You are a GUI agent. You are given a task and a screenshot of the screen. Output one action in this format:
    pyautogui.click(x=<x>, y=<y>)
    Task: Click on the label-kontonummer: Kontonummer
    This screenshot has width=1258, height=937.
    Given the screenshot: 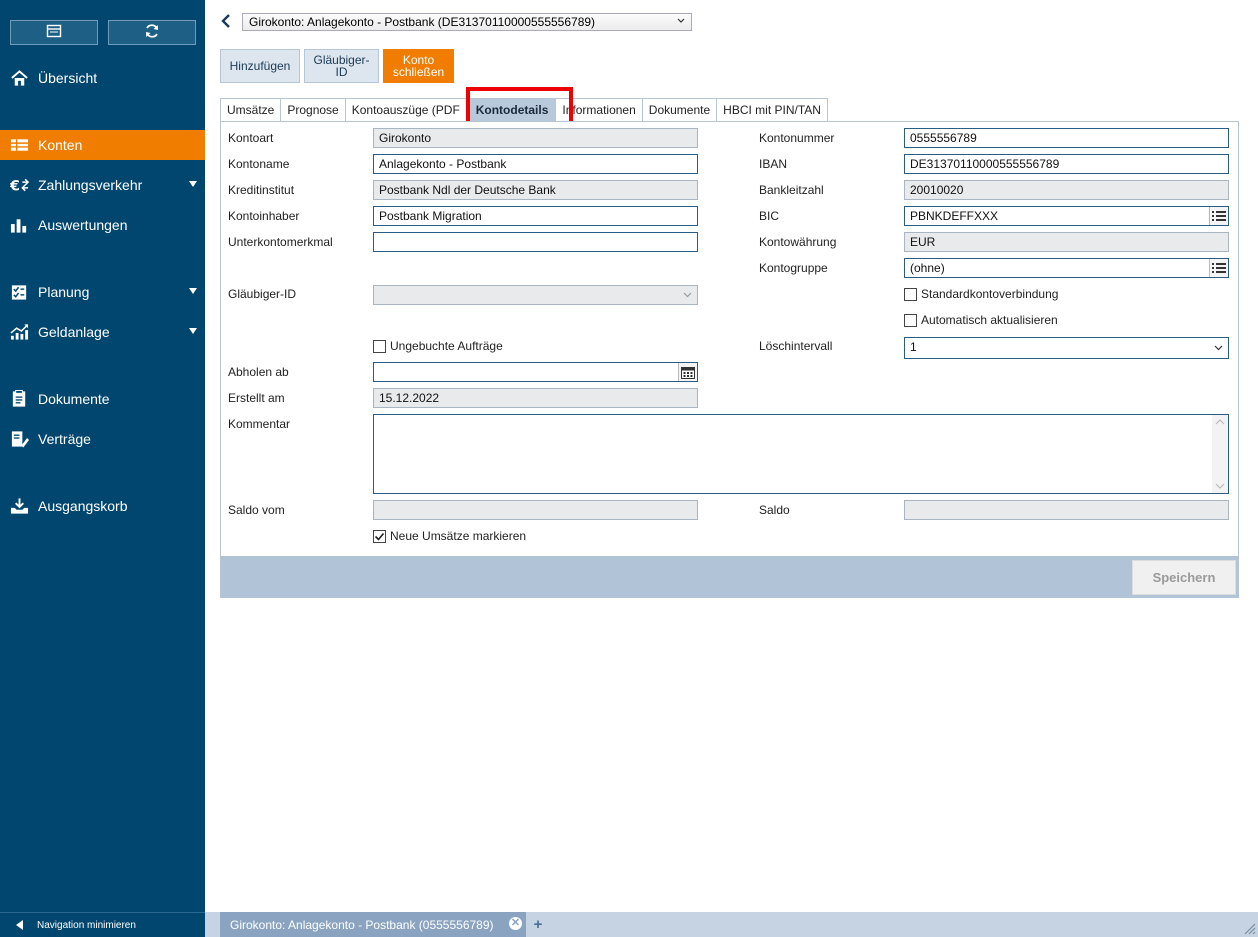 What is the action you would take?
    pyautogui.click(x=797, y=138)
    